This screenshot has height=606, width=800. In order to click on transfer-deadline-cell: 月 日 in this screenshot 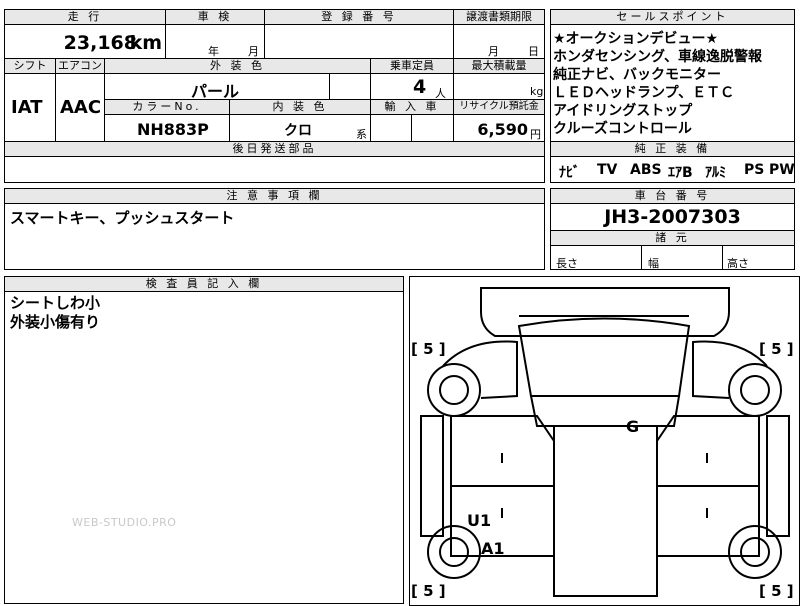, I will do `click(499, 41)`.